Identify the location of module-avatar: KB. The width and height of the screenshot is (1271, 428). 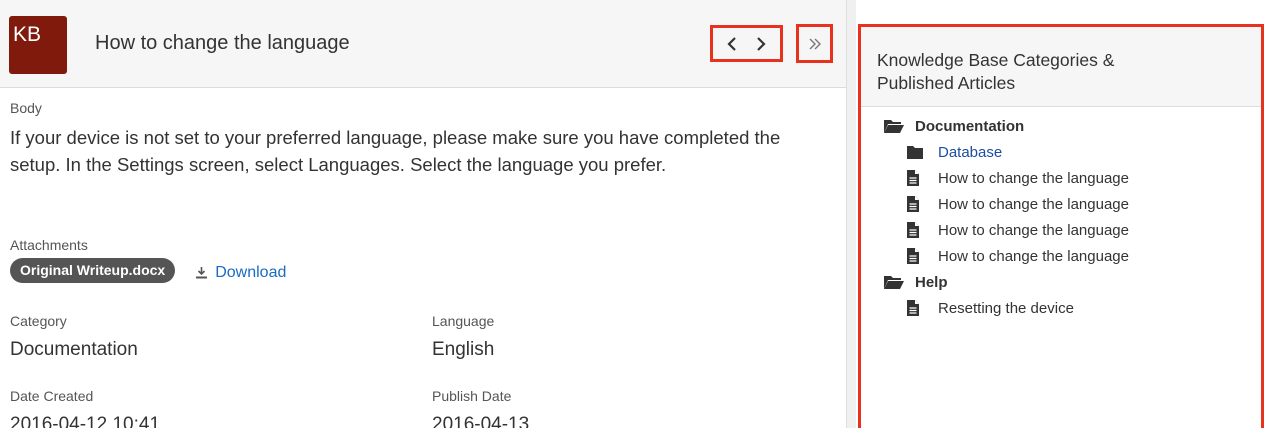
(38, 45).